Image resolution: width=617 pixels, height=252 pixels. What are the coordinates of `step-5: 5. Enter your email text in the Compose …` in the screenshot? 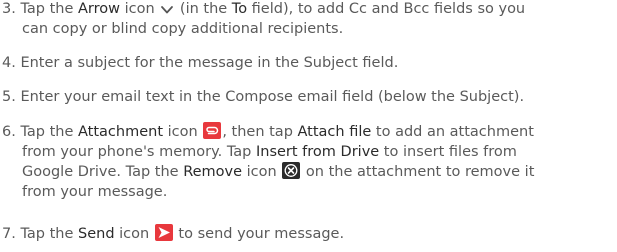 It's located at (308, 98).